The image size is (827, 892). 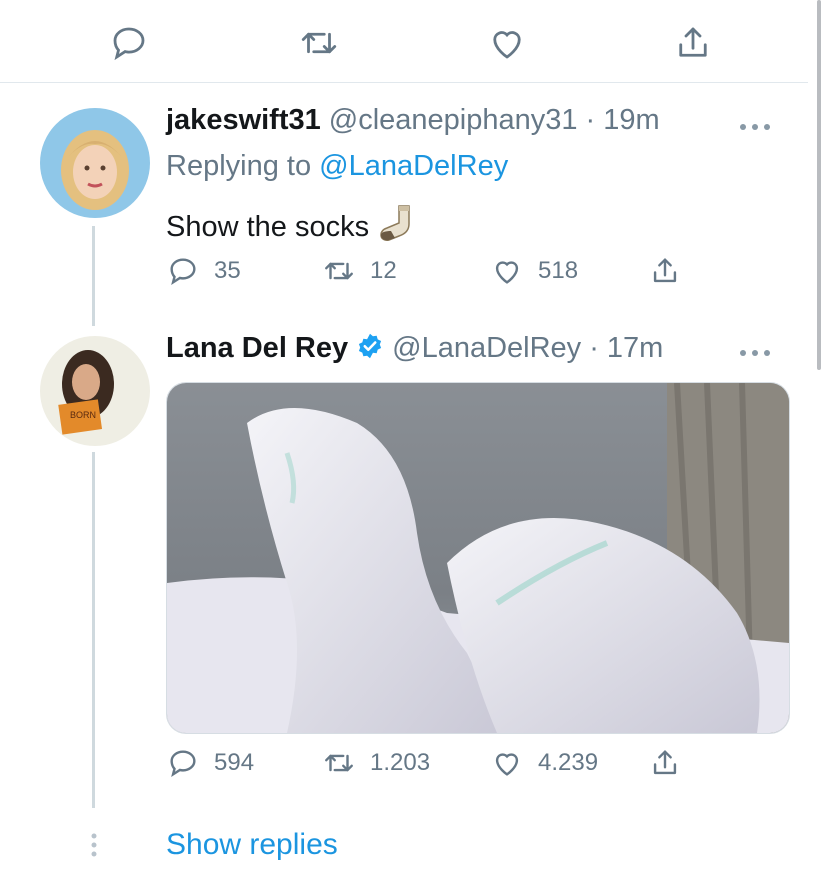 I want to click on tweet-header: jakeswift31 @cleanepiphany31 · 19m, so click(x=413, y=120).